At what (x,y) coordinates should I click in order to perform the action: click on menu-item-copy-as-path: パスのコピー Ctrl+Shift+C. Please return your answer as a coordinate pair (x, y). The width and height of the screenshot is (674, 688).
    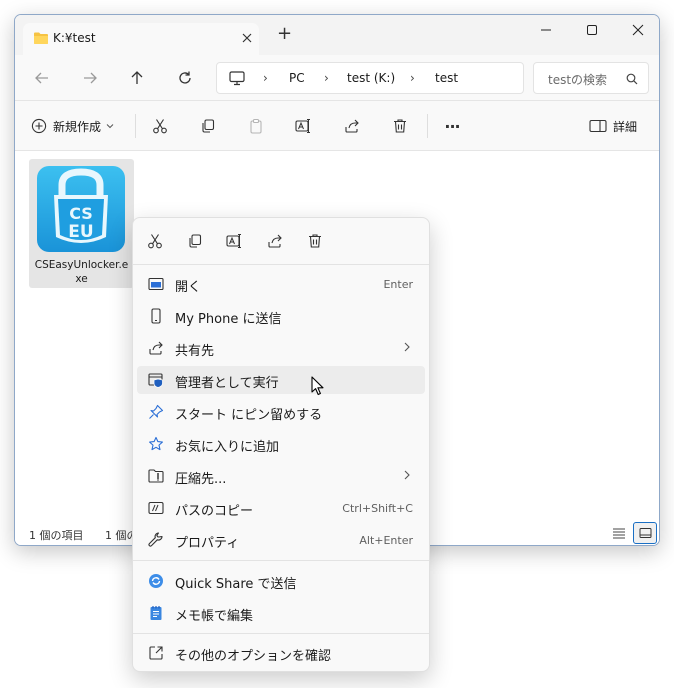
    Looking at the image, I should click on (281, 508).